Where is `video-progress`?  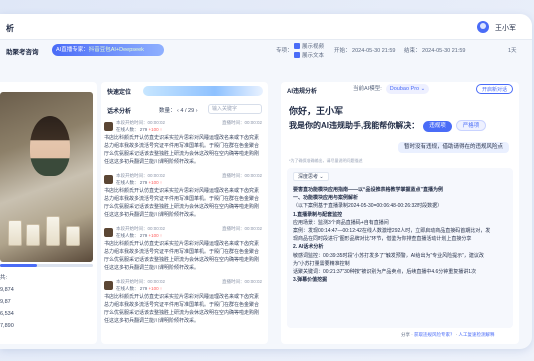 video-progress is located at coordinates (46, 265).